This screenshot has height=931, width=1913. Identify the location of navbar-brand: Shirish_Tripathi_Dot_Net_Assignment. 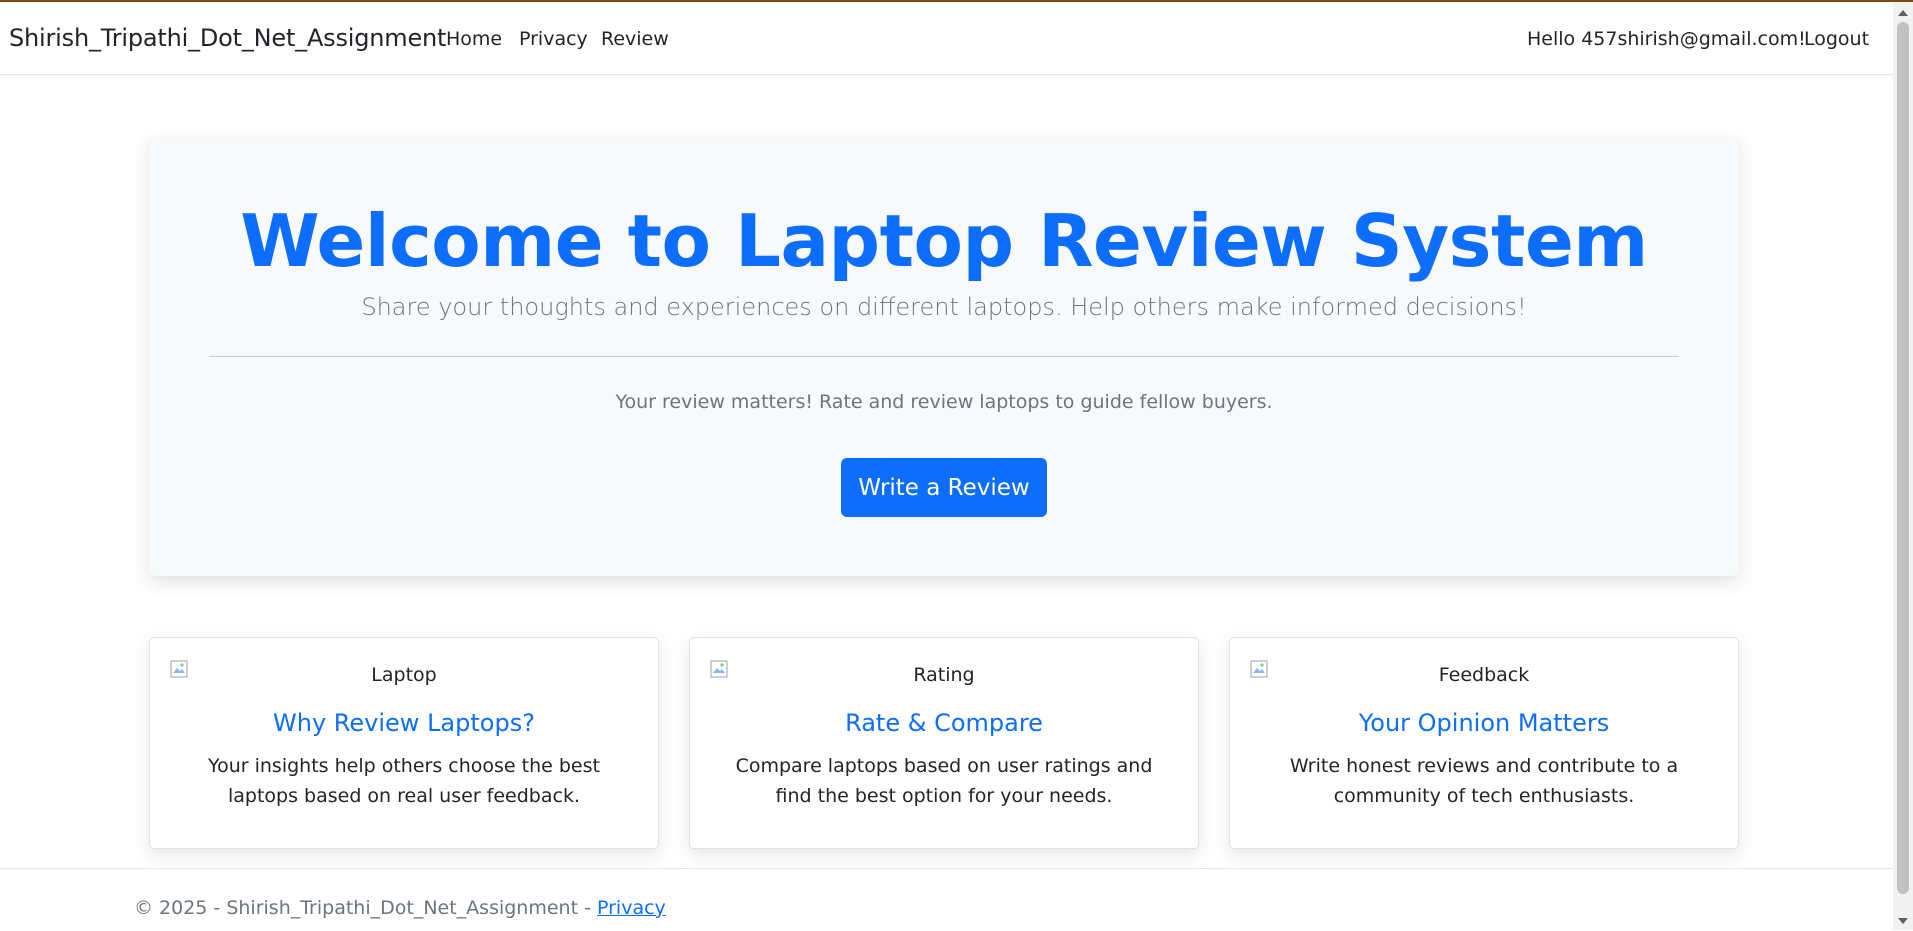
(227, 38).